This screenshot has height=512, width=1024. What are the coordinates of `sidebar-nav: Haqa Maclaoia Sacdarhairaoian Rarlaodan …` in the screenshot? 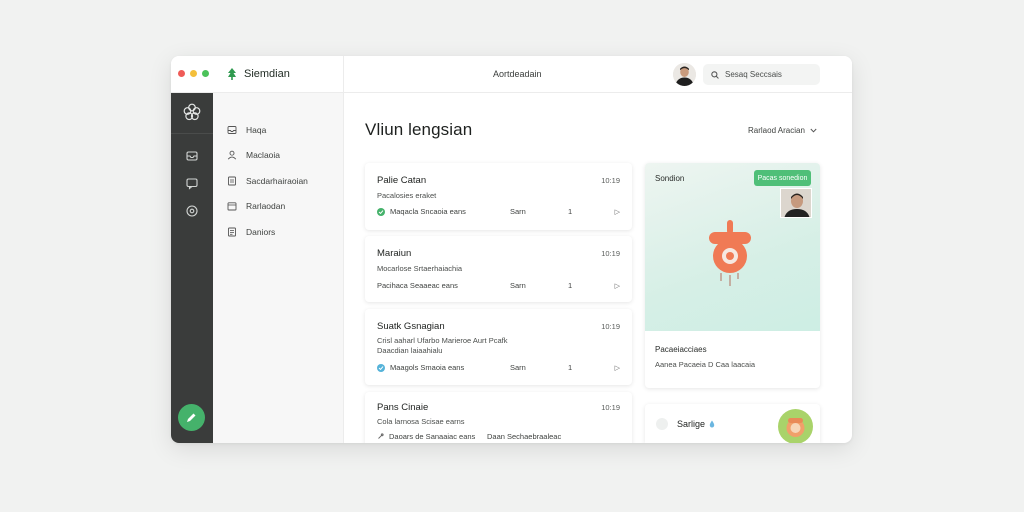 It's located at (278, 268).